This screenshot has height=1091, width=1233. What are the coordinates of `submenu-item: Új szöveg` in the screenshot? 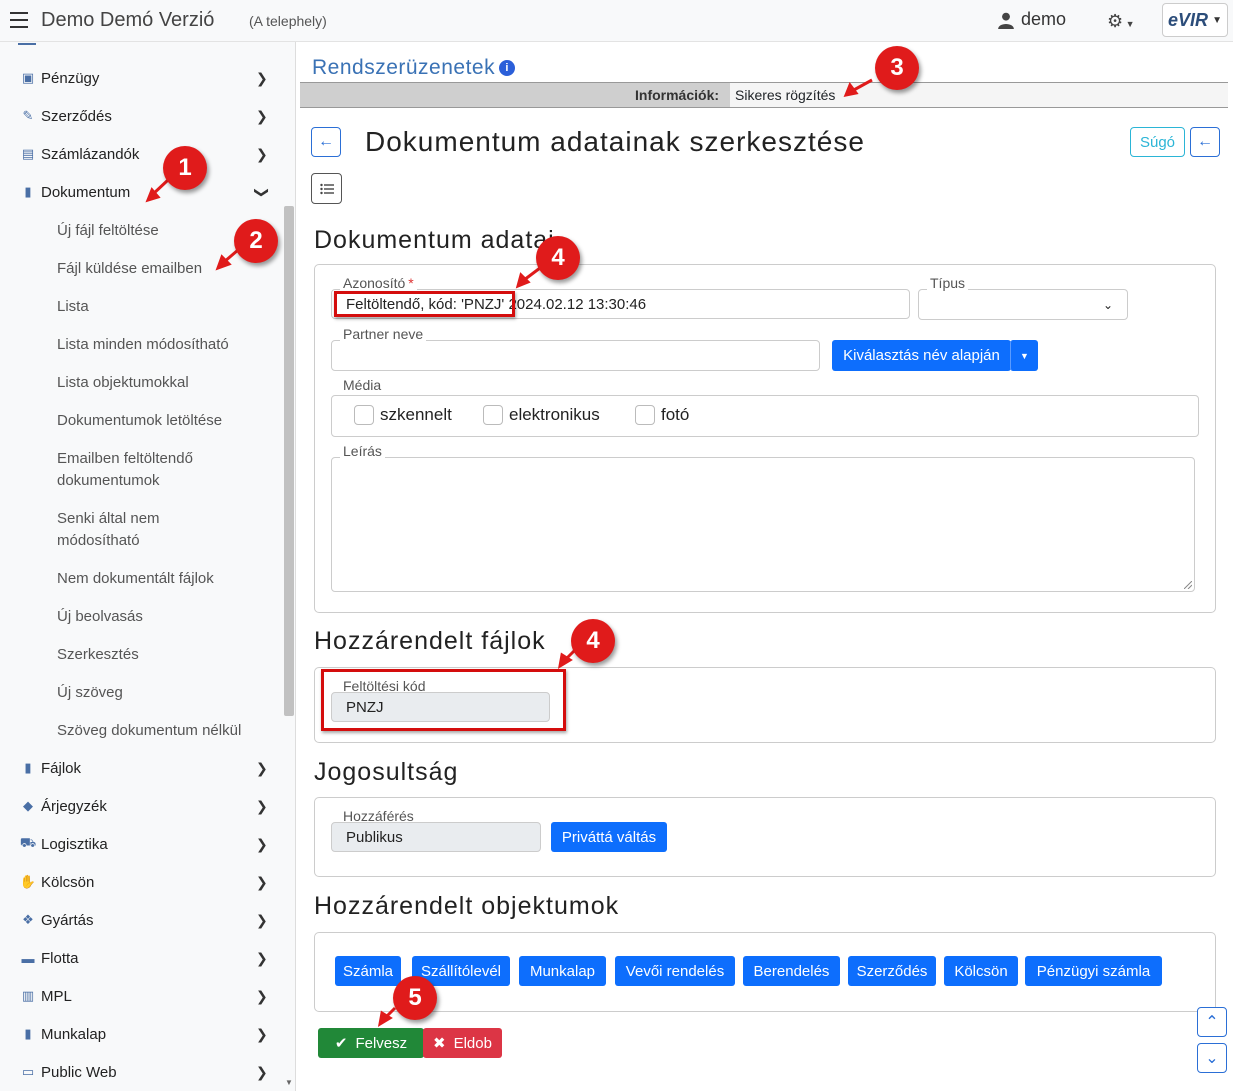 It's located at (164, 693).